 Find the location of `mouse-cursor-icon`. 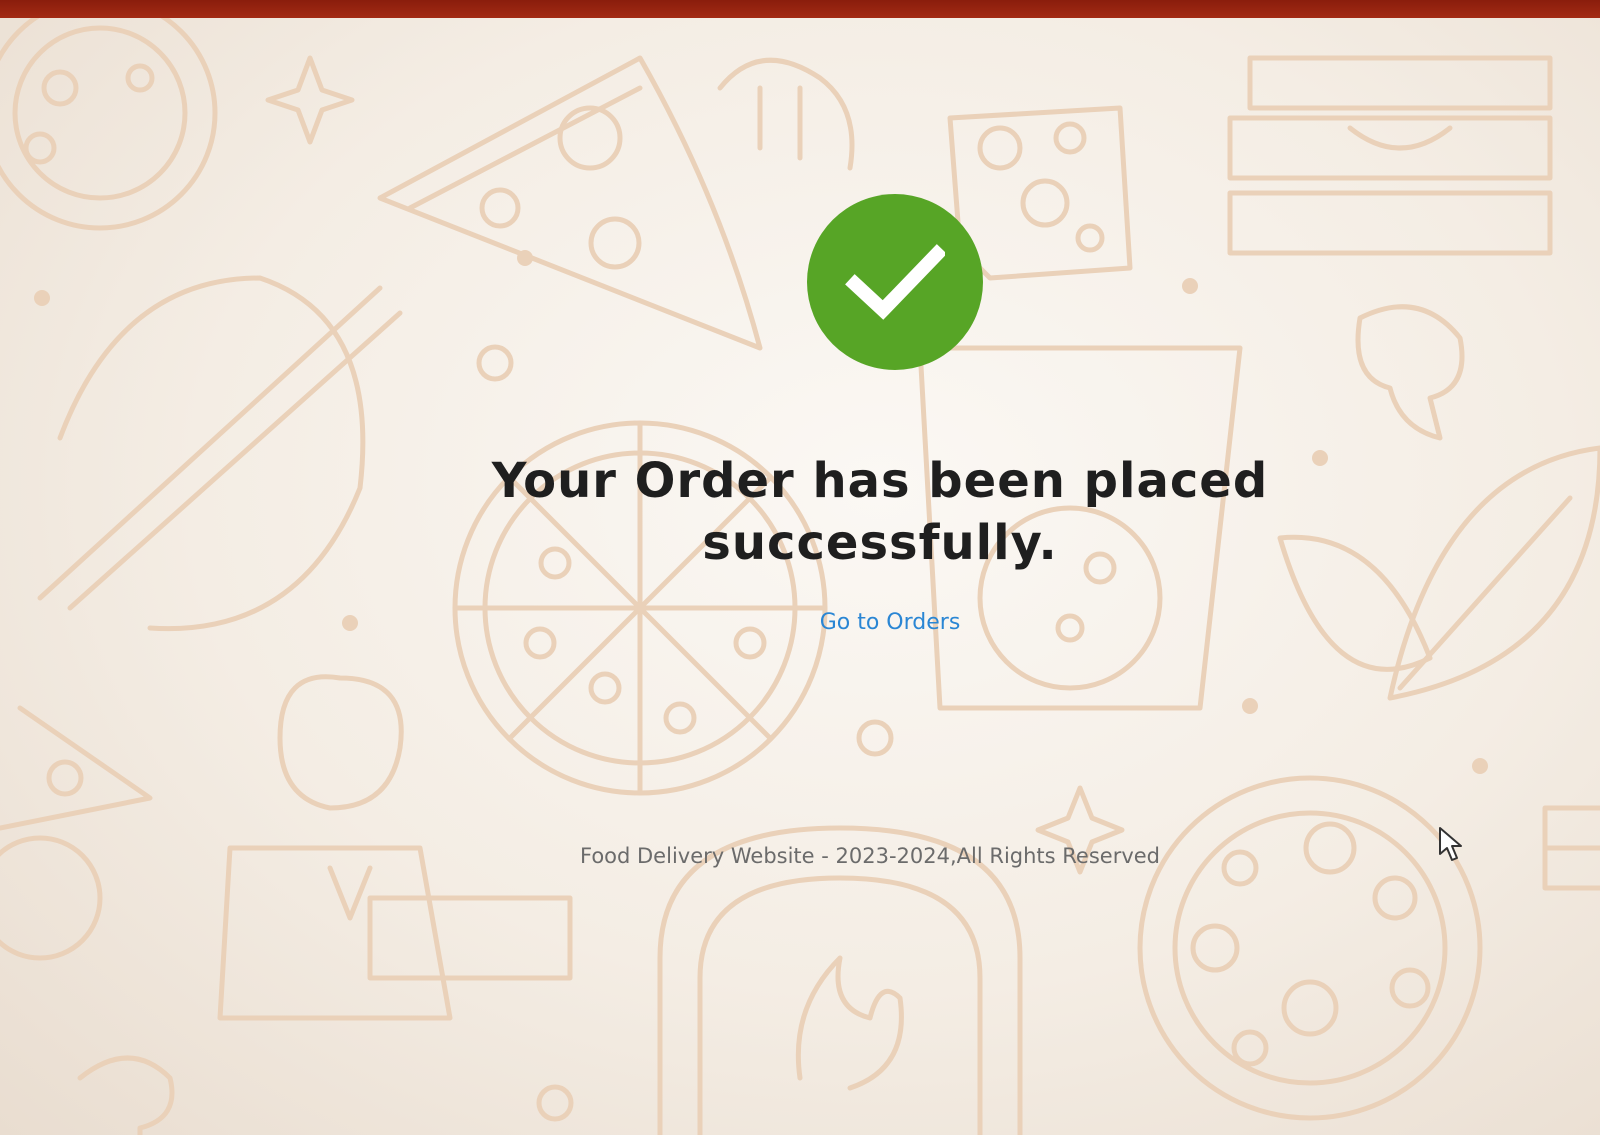

mouse-cursor-icon is located at coordinates (1450, 844).